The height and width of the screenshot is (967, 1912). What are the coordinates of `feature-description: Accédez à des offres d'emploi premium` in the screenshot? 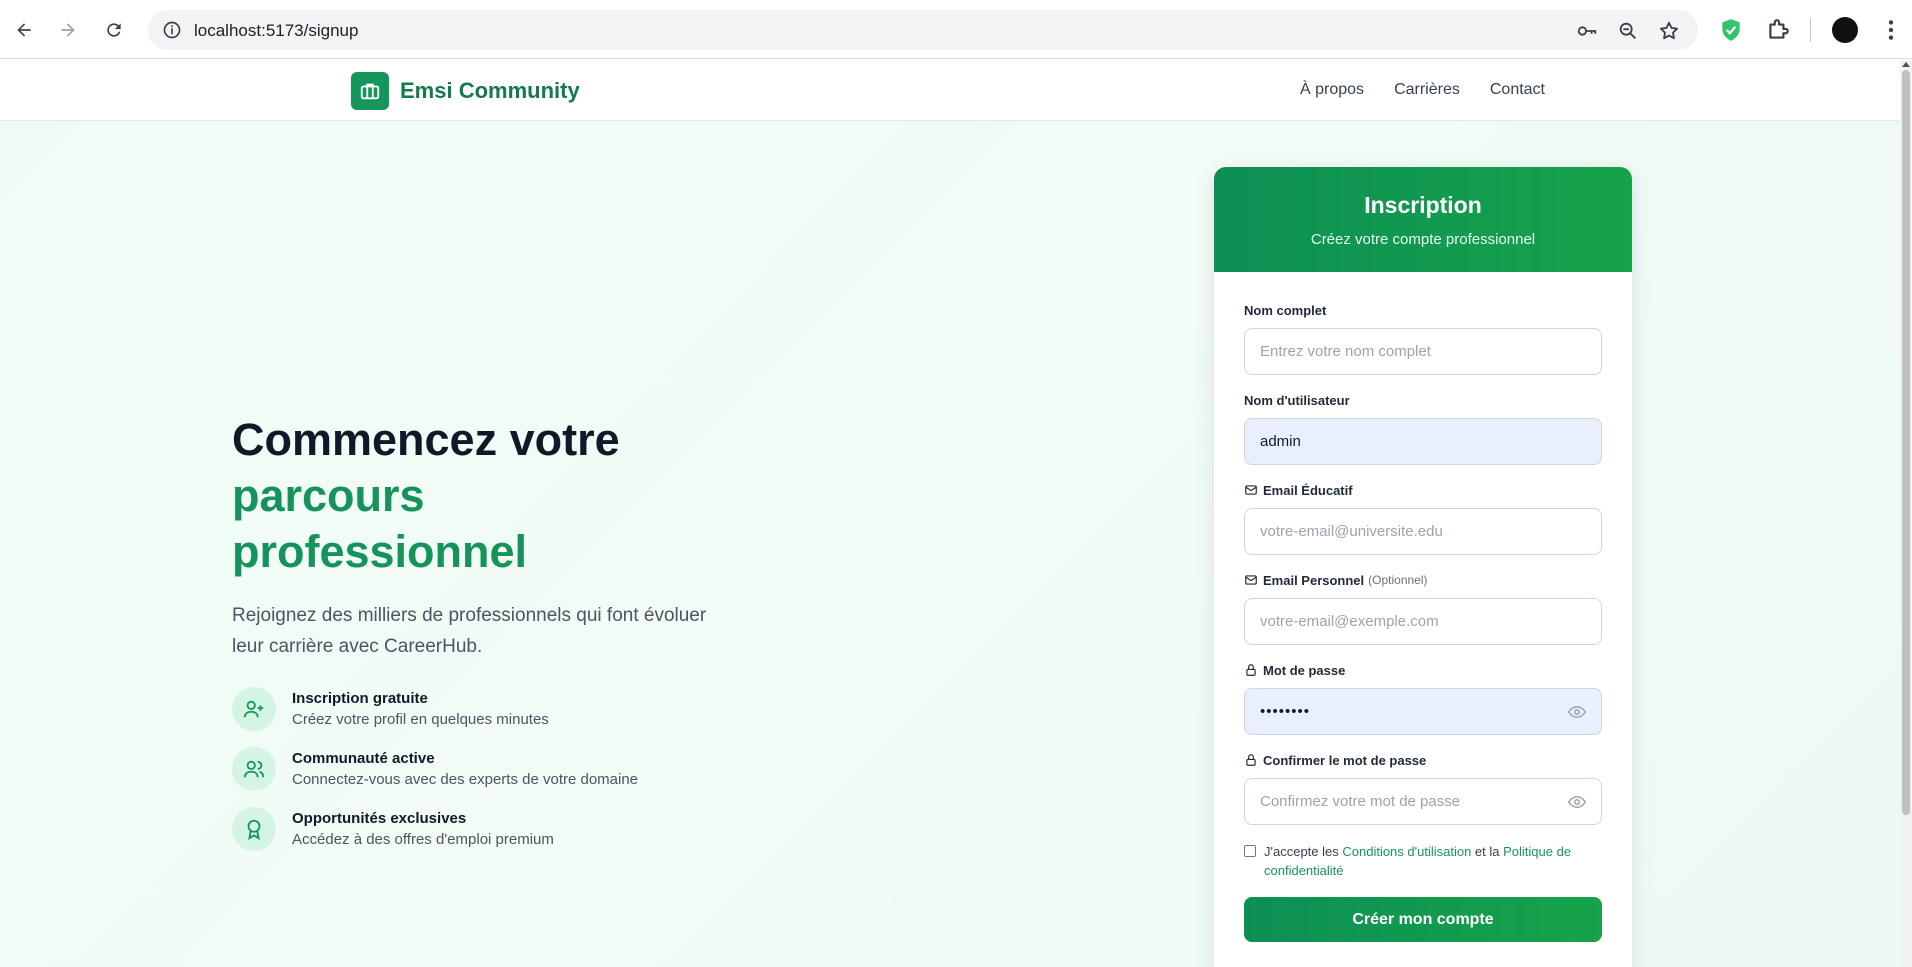 It's located at (423, 839).